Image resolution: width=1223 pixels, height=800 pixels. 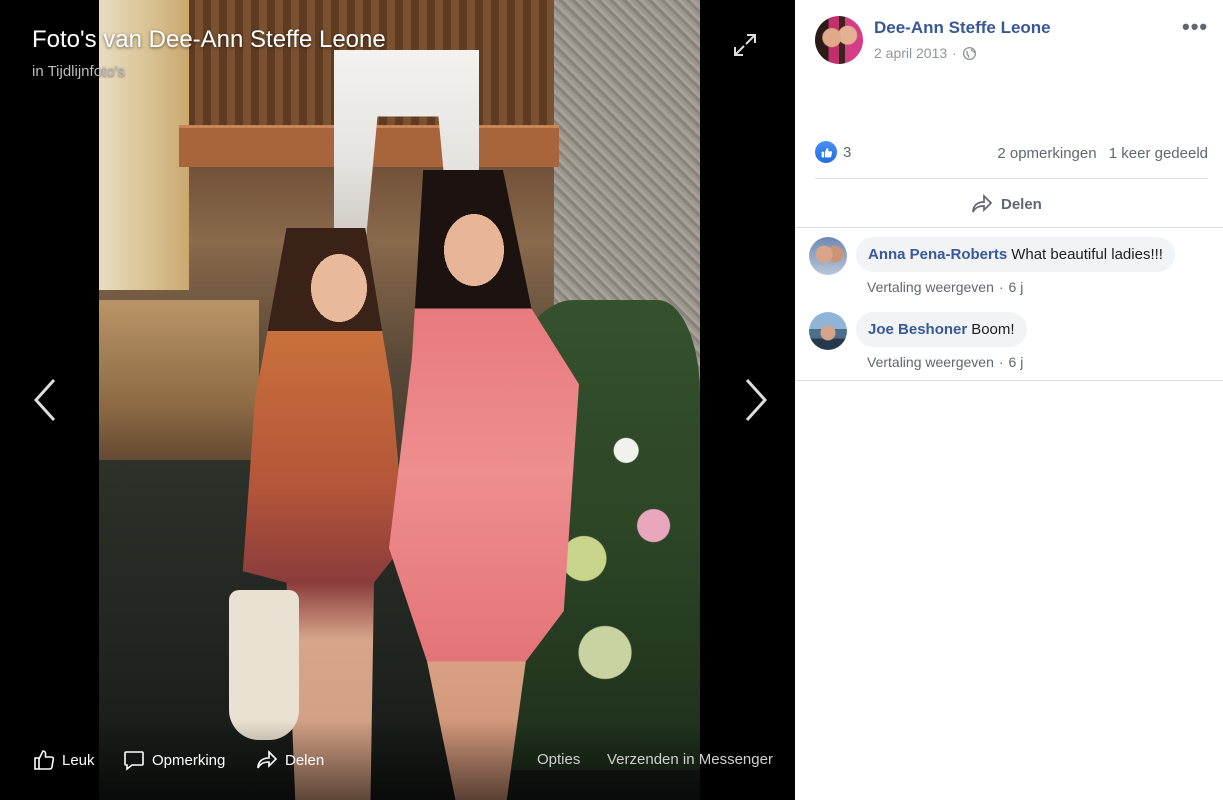 What do you see at coordinates (78, 71) in the screenshot?
I see `viewer-album-link: in Tijdlijnfoto's` at bounding box center [78, 71].